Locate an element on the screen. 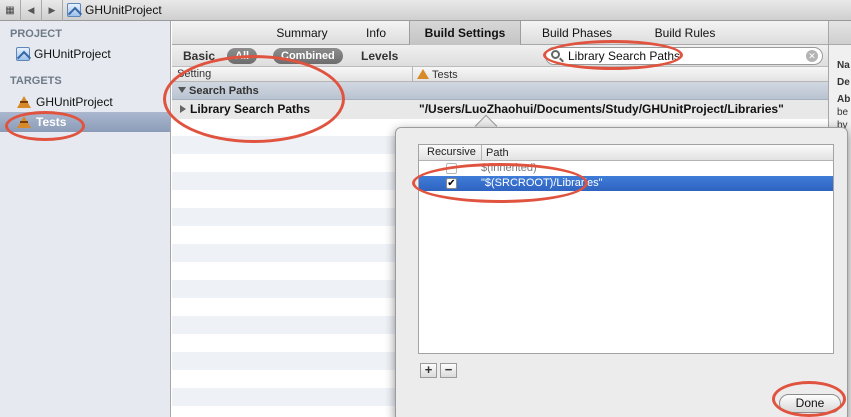 The height and width of the screenshot is (417, 851). inspector-text: Ab is located at coordinates (844, 99).